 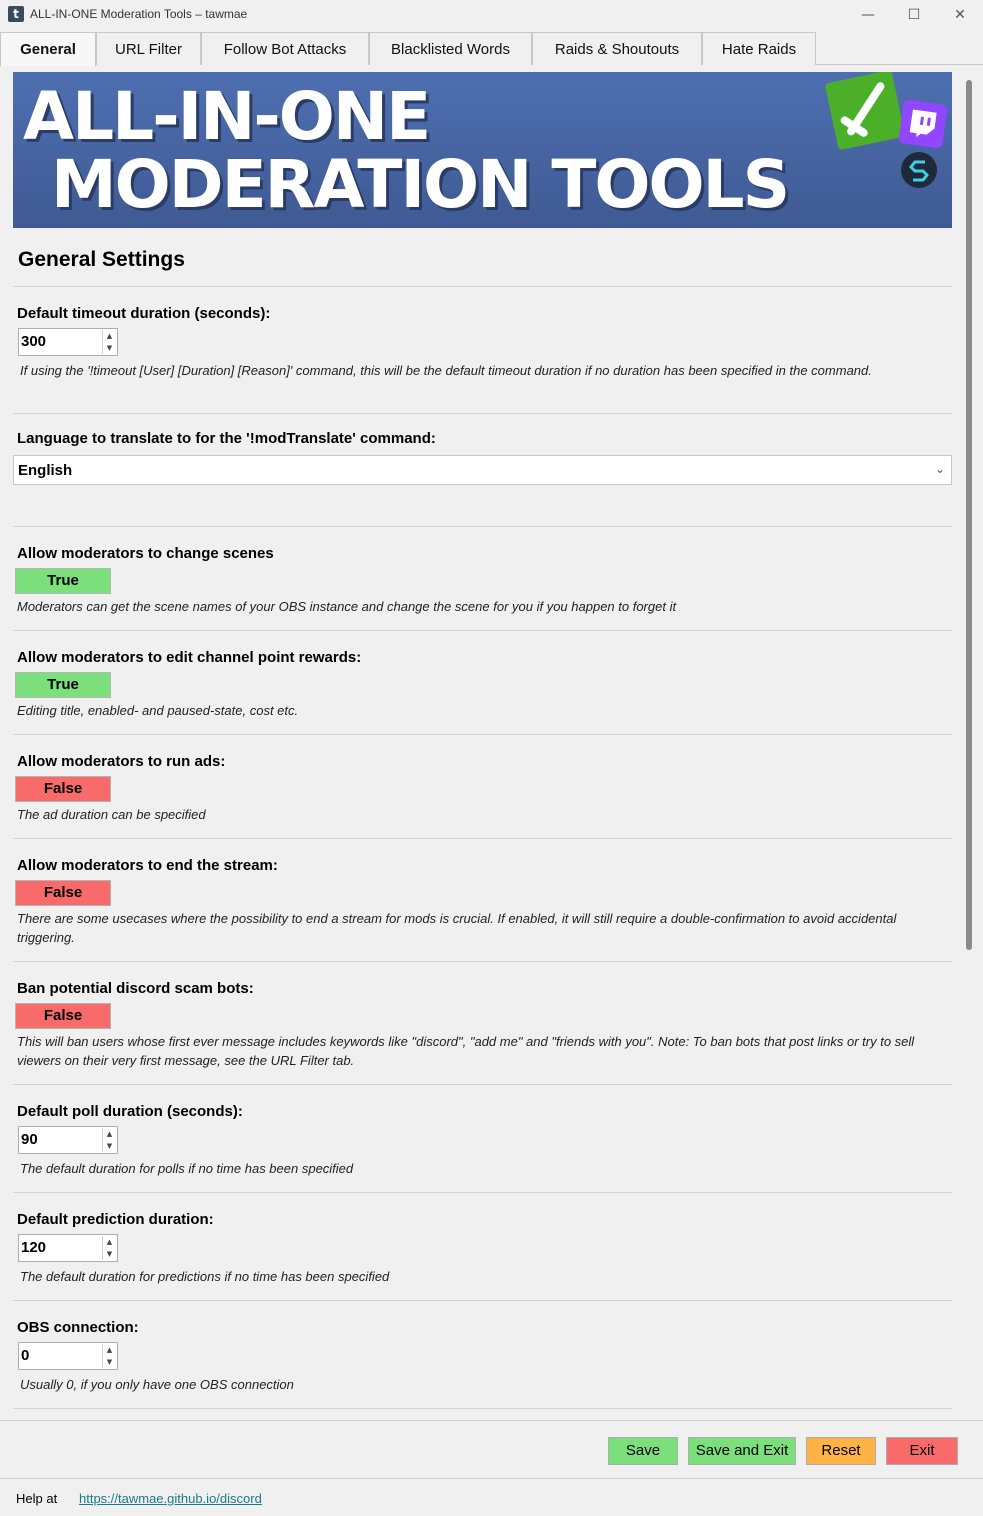 What do you see at coordinates (145, 553) in the screenshot?
I see `scenes-label: Allow moderators to change scenes` at bounding box center [145, 553].